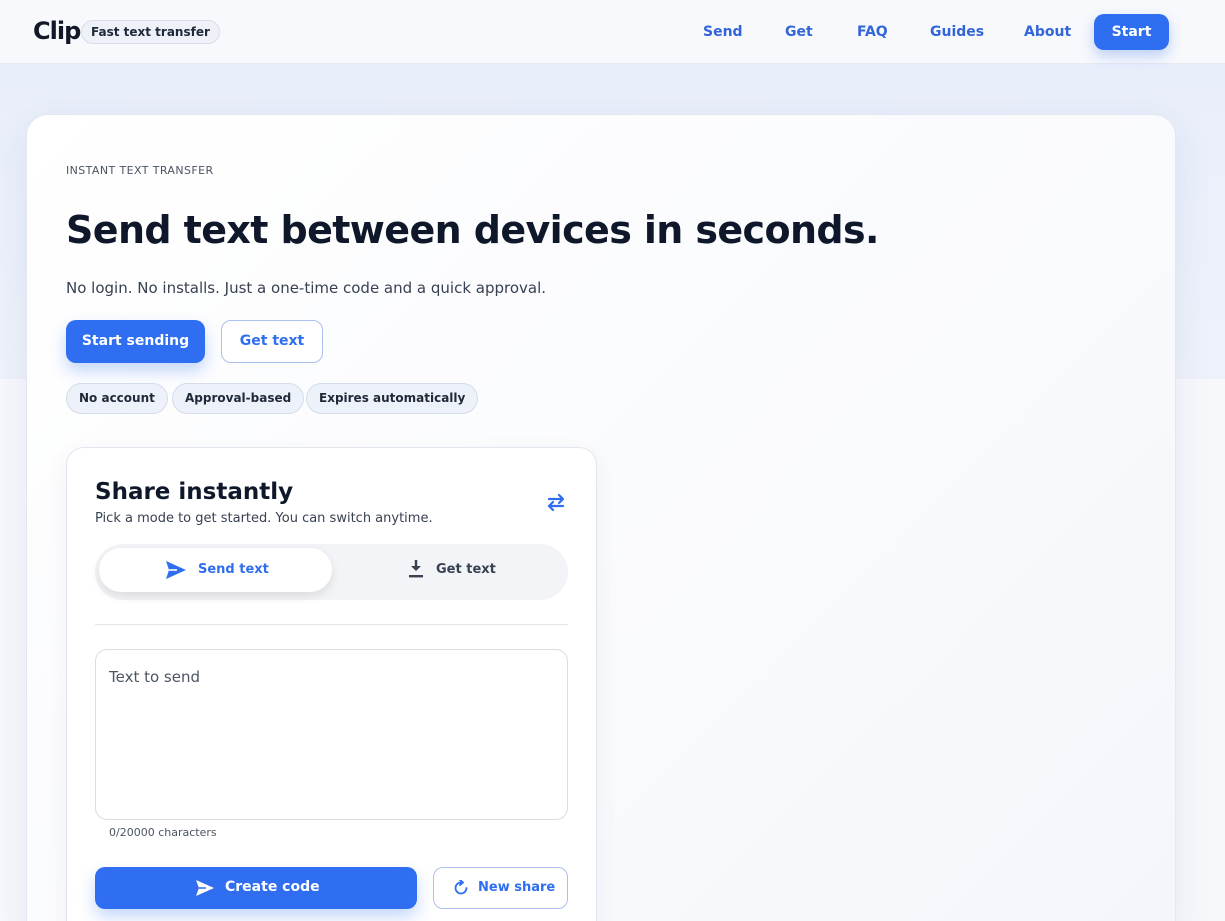 The width and height of the screenshot is (1225, 921). I want to click on refresh-icon, so click(461, 887).